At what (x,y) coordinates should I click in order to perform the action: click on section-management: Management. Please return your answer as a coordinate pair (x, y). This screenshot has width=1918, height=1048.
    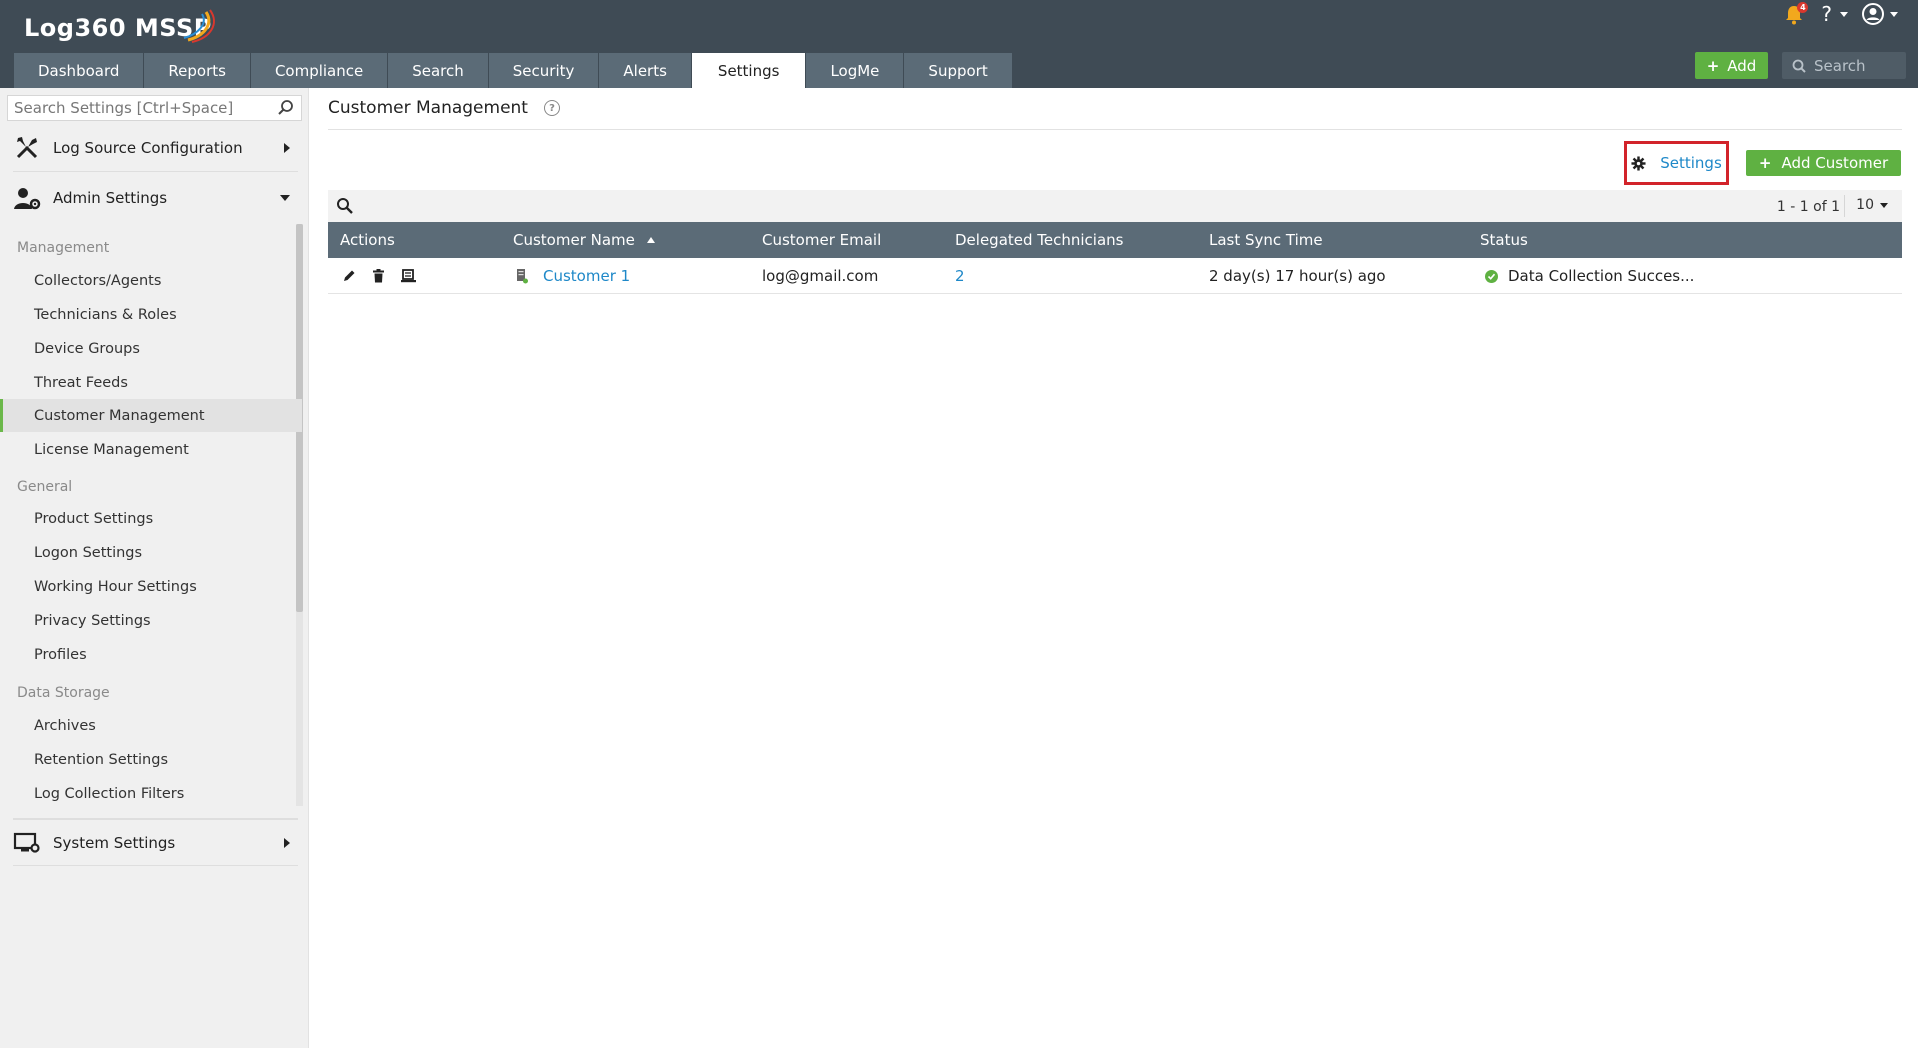
    Looking at the image, I should click on (63, 248).